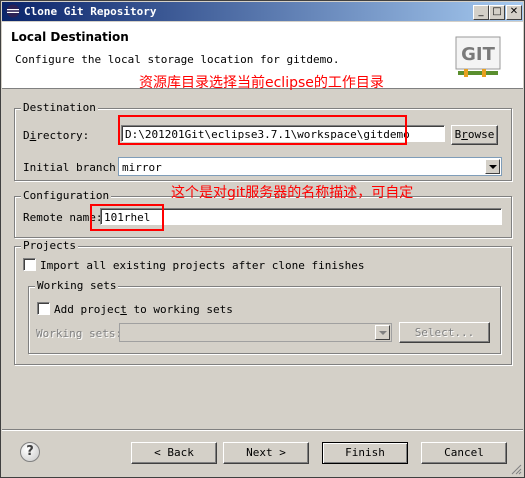 This screenshot has width=525, height=478. What do you see at coordinates (266, 453) in the screenshot?
I see `next-button: Next >` at bounding box center [266, 453].